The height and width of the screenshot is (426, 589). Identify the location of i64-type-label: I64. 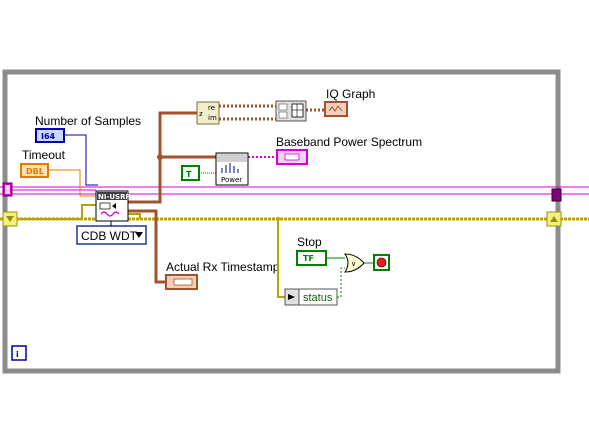
(48, 136).